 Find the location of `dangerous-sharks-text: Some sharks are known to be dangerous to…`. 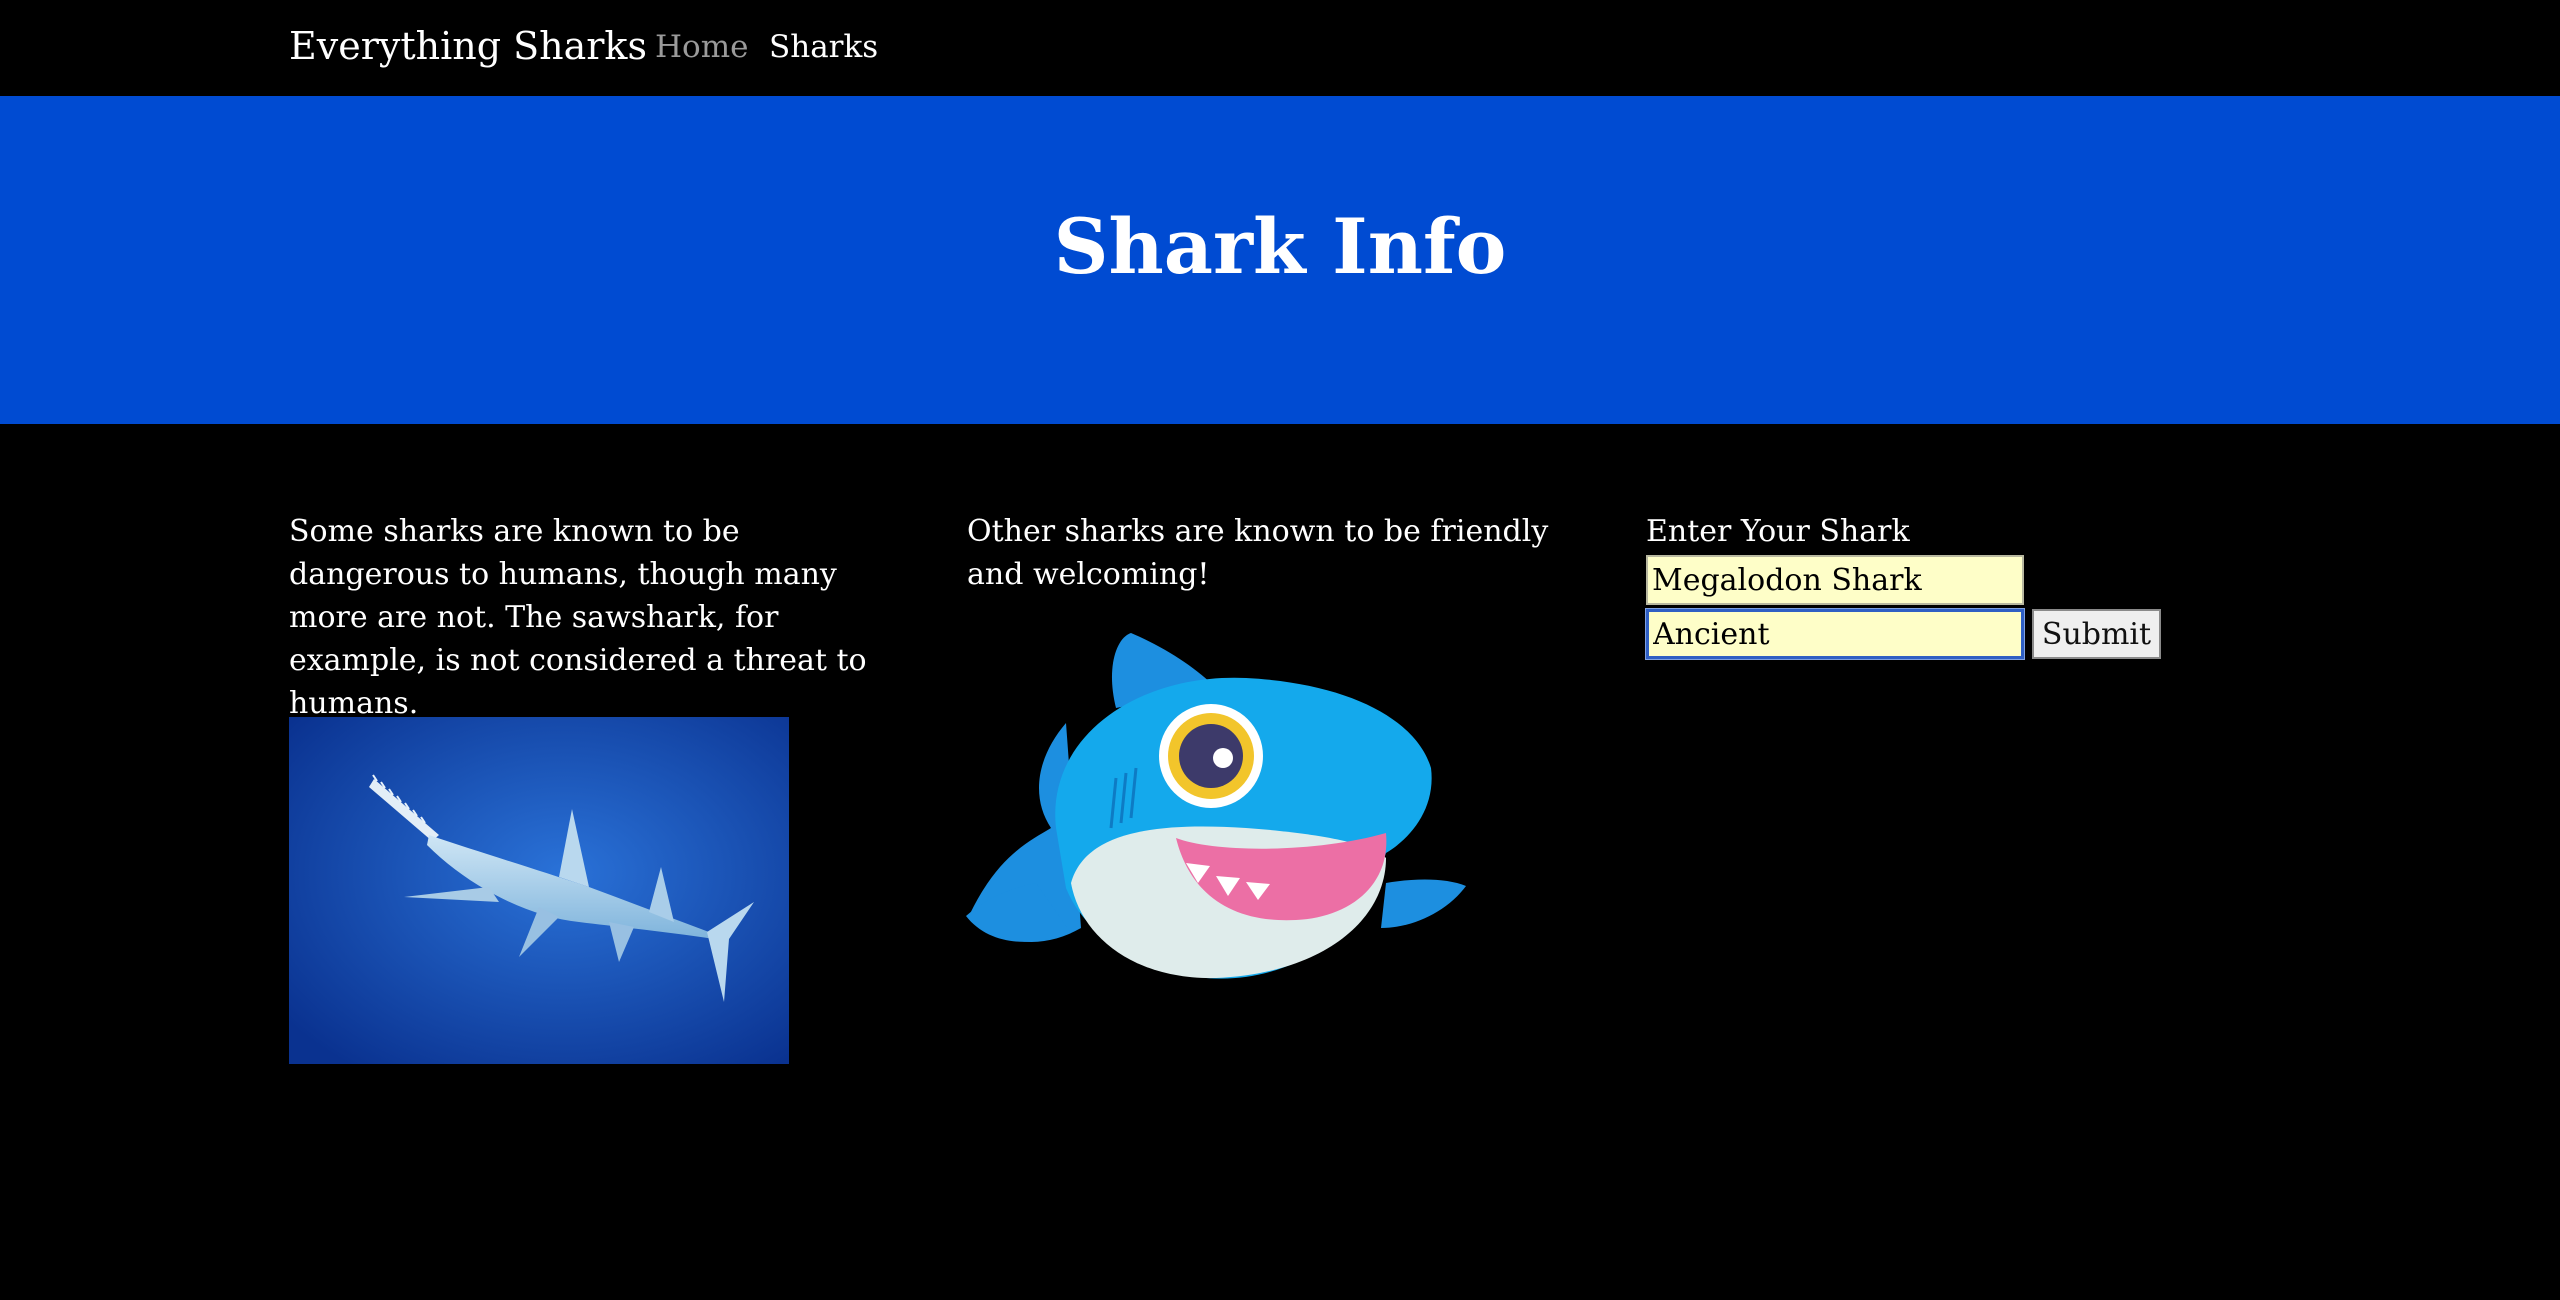

dangerous-sharks-text: Some sharks are known to be dangerous to… is located at coordinates (578, 617).